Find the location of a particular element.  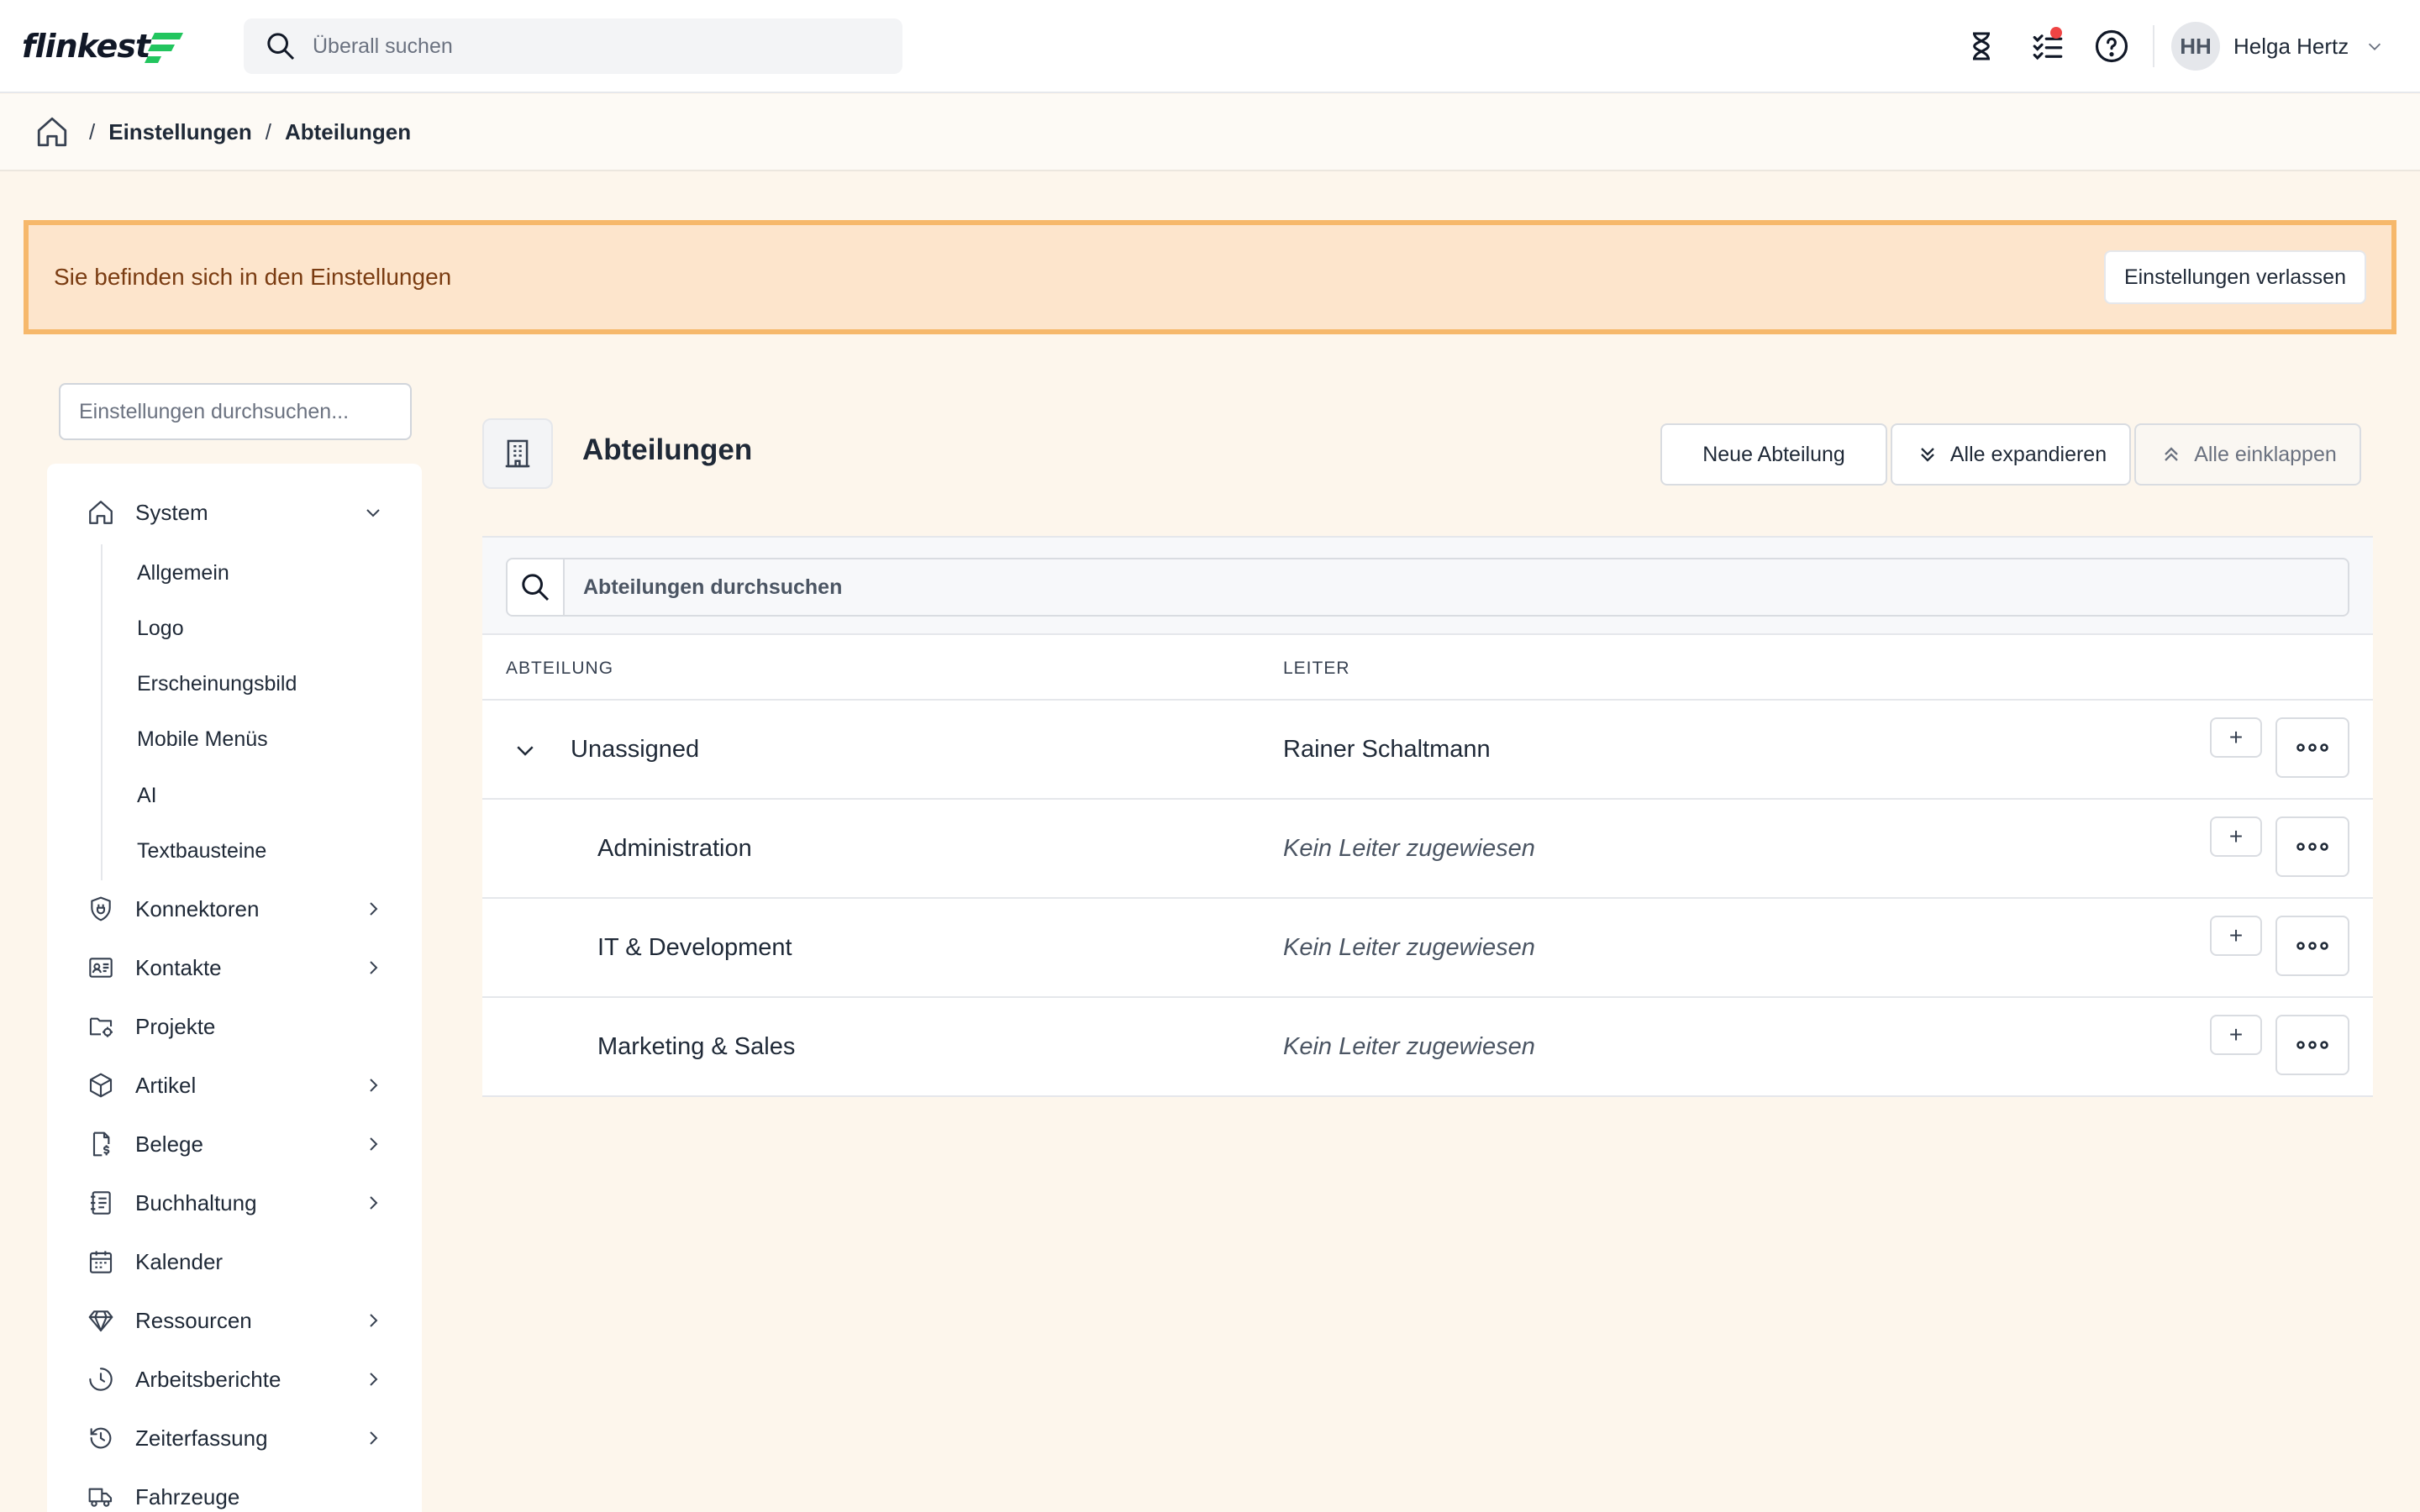

task-list-icon is located at coordinates (2048, 46).